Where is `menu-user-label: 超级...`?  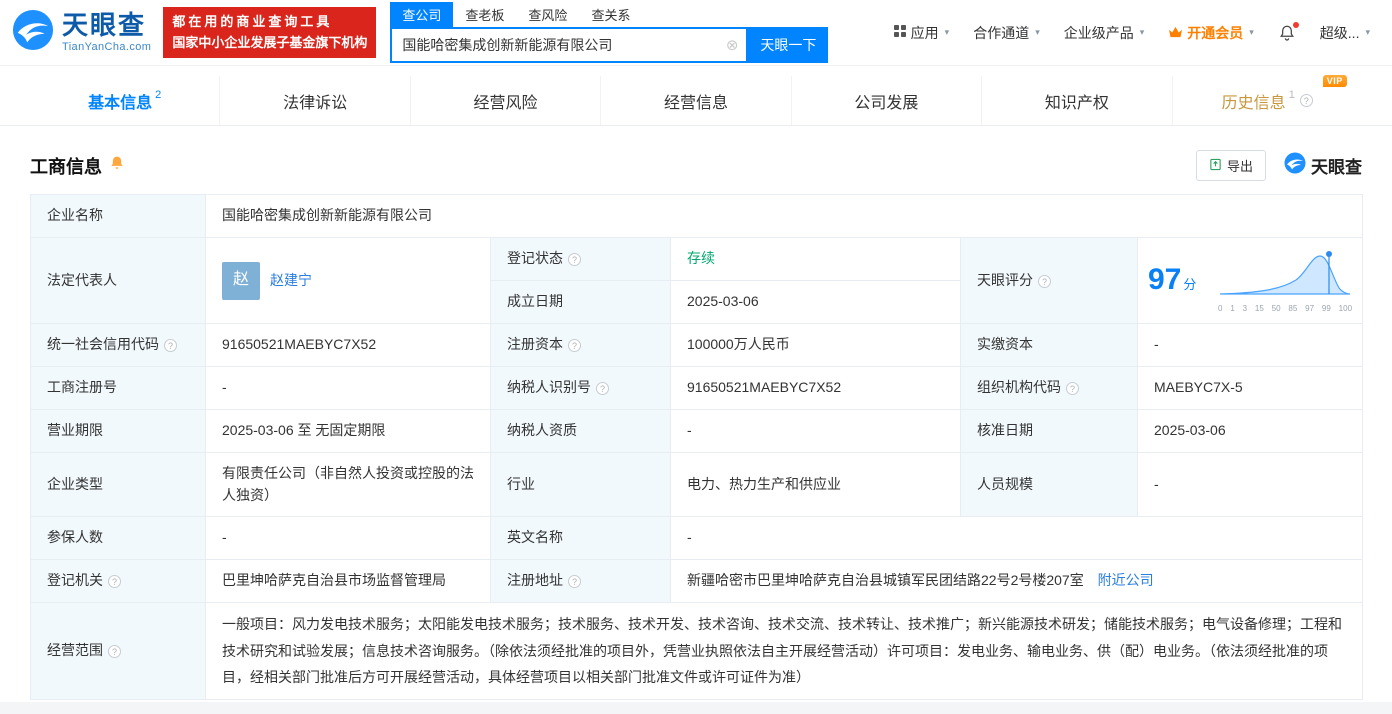
menu-user-label: 超级... is located at coordinates (1339, 32).